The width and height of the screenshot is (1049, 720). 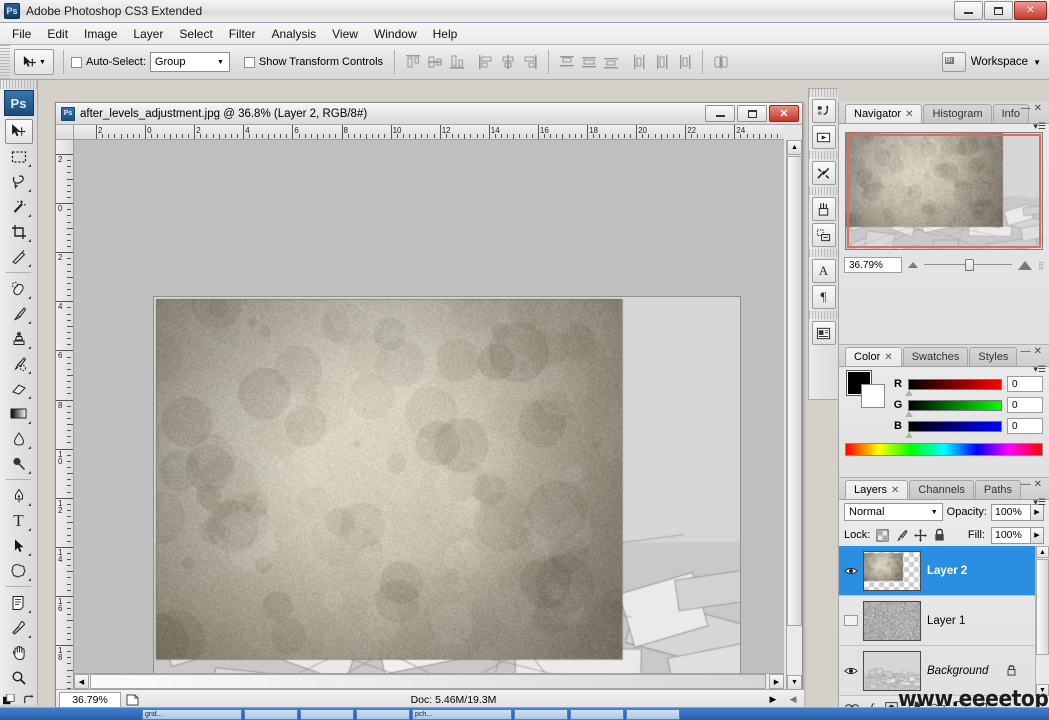 I want to click on options-bar-grip, so click(x=5, y=62).